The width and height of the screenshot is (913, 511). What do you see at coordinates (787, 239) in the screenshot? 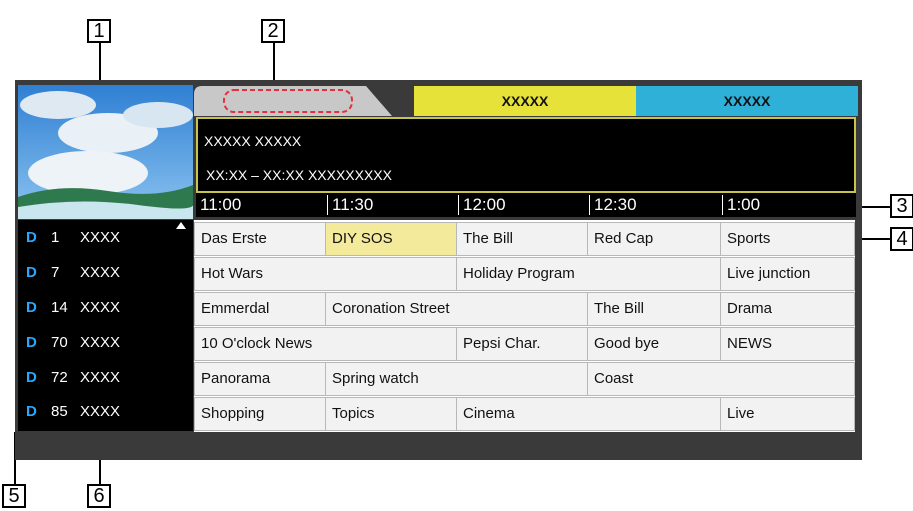
I see `program-cell: Sports` at bounding box center [787, 239].